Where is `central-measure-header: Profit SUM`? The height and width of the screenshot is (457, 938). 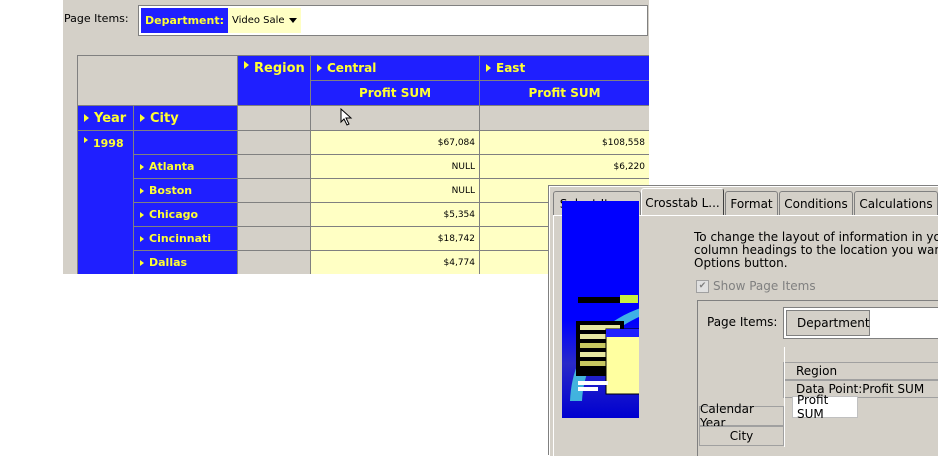
central-measure-header: Profit SUM is located at coordinates (395, 93).